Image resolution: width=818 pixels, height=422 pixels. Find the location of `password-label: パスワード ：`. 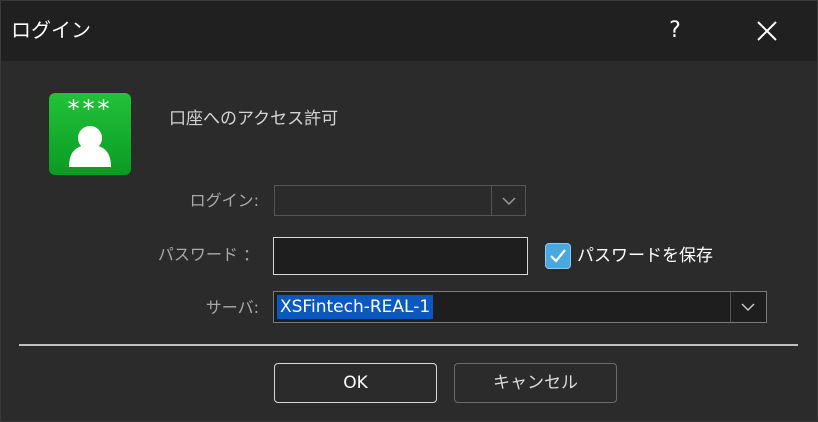

password-label: パスワード ： is located at coordinates (208, 254).